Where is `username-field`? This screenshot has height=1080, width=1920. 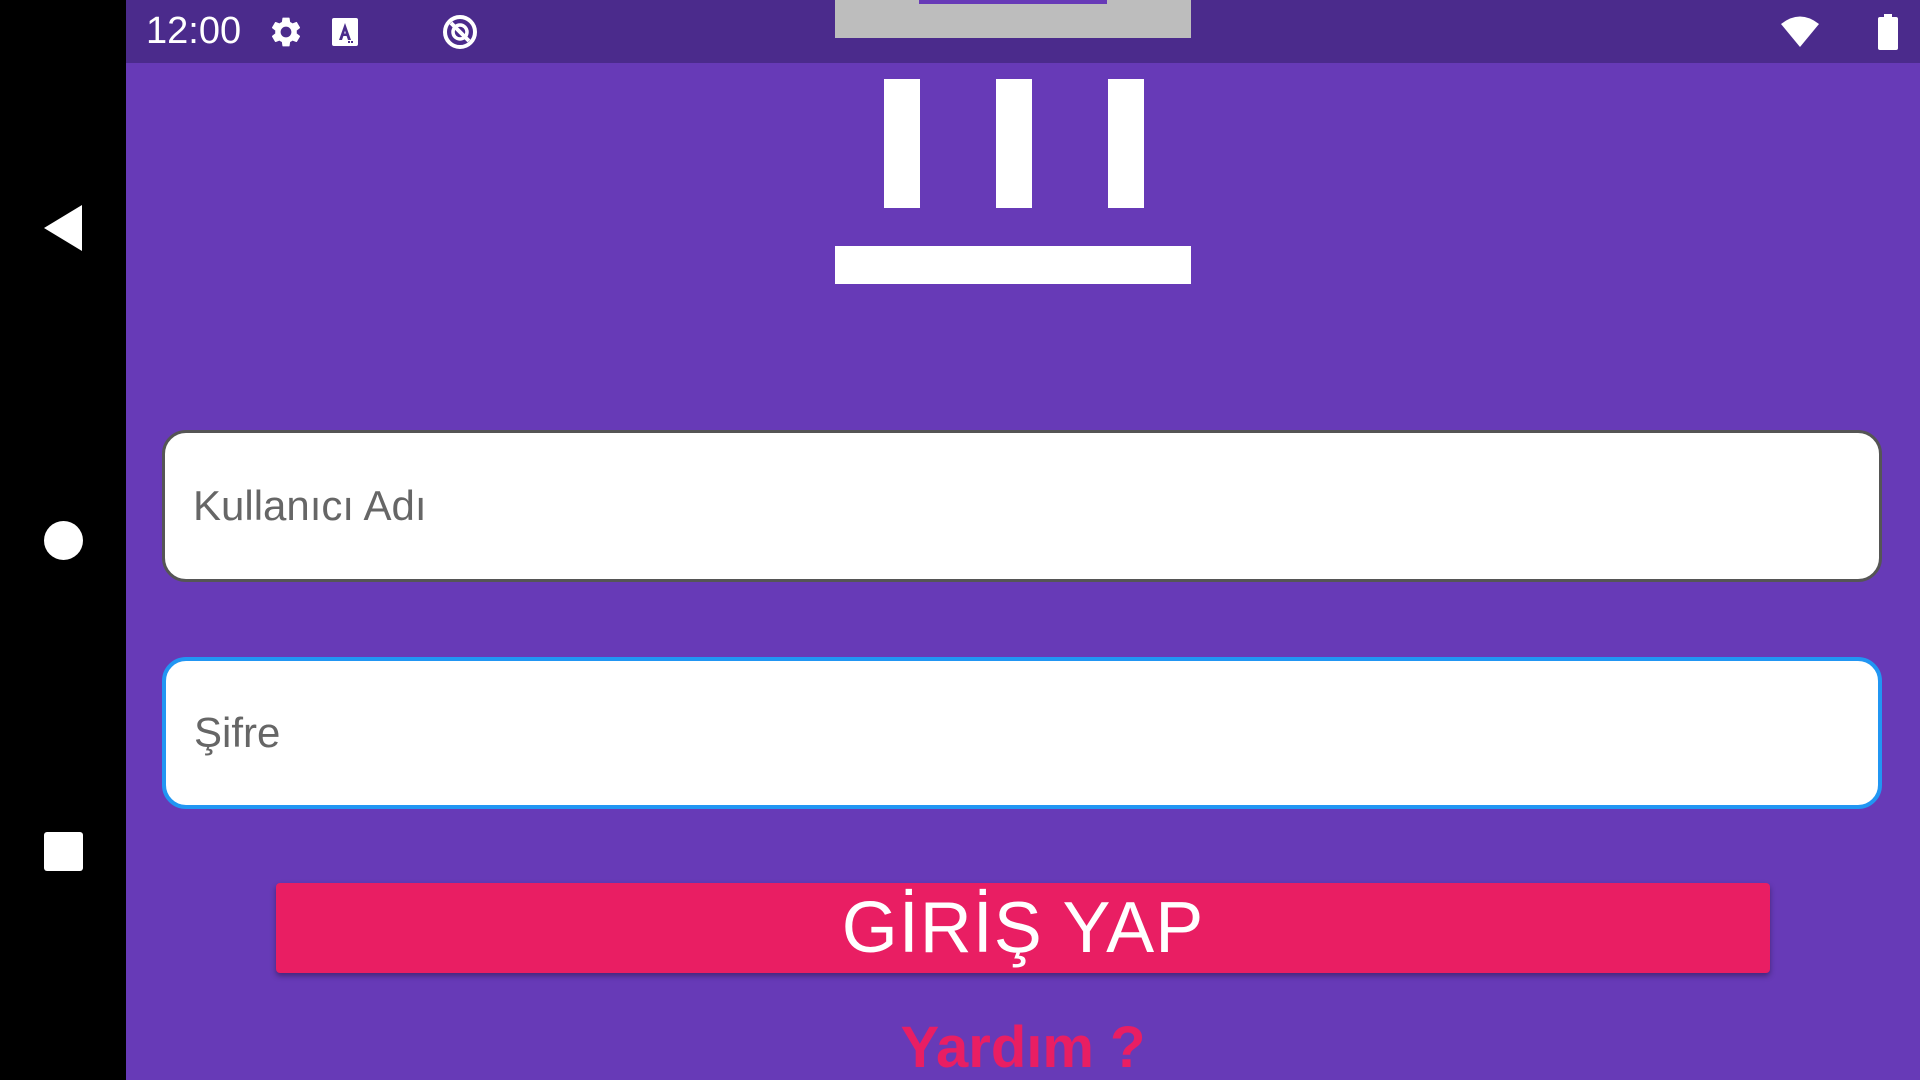
username-field is located at coordinates (1022, 506).